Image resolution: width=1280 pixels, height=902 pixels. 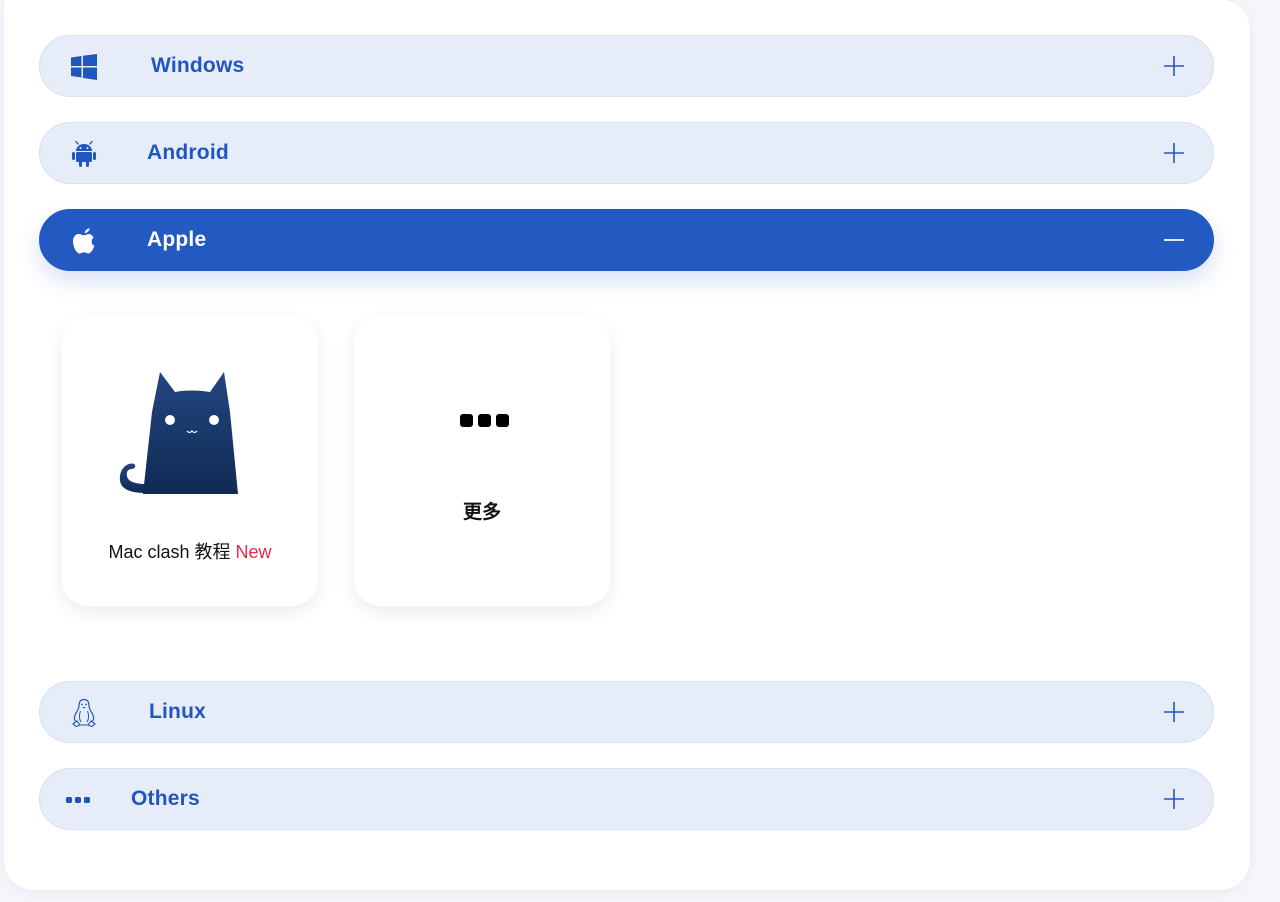 I want to click on accordion-linux-label: Linux, so click(x=177, y=711).